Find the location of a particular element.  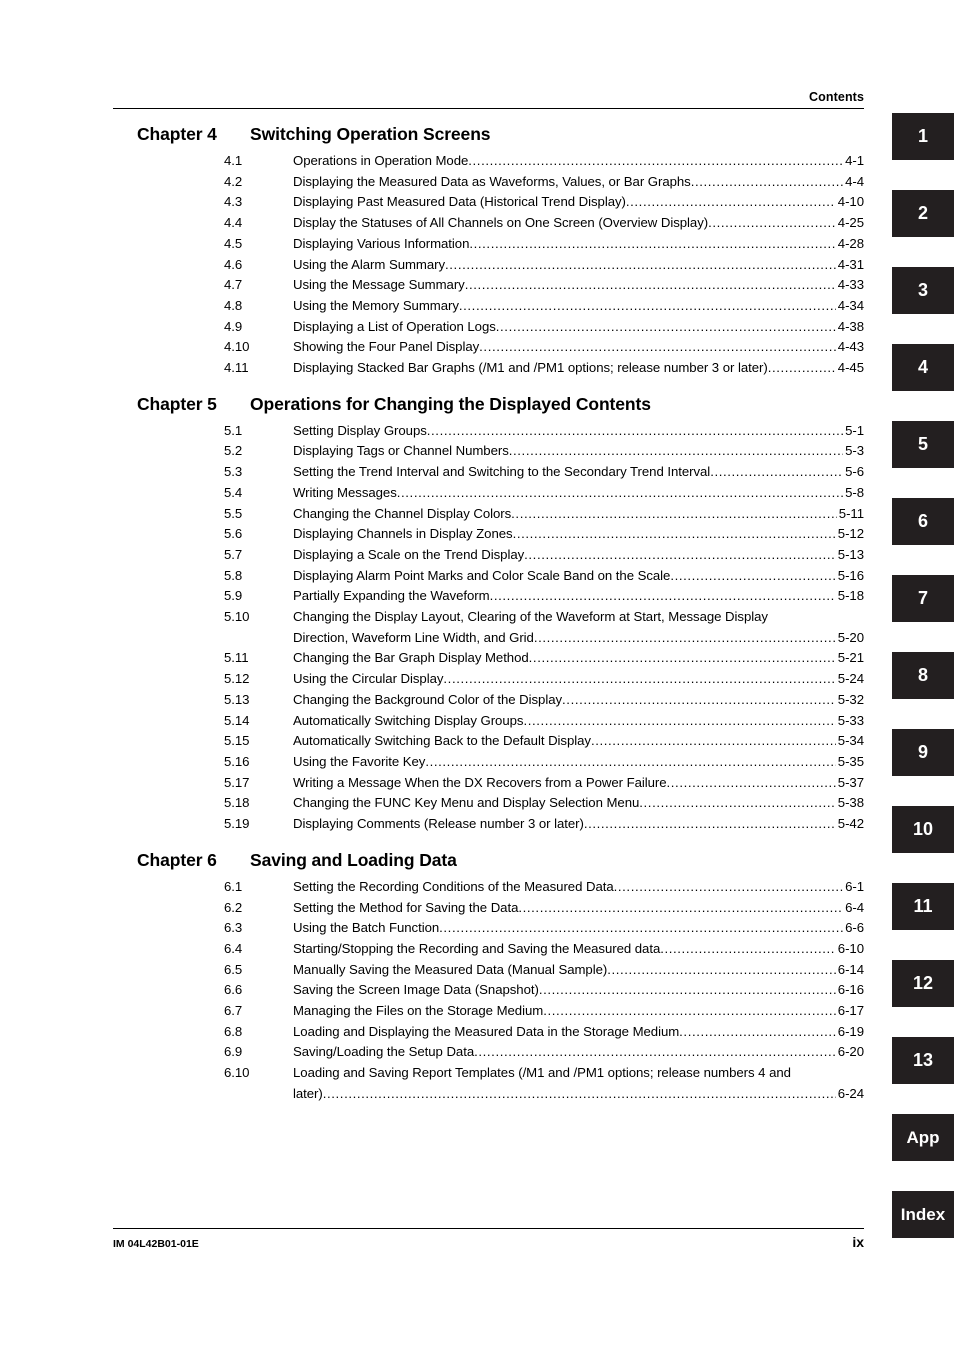

toc-entry: 5.4 Writing Messages 5-8 is located at coordinates (488, 493).